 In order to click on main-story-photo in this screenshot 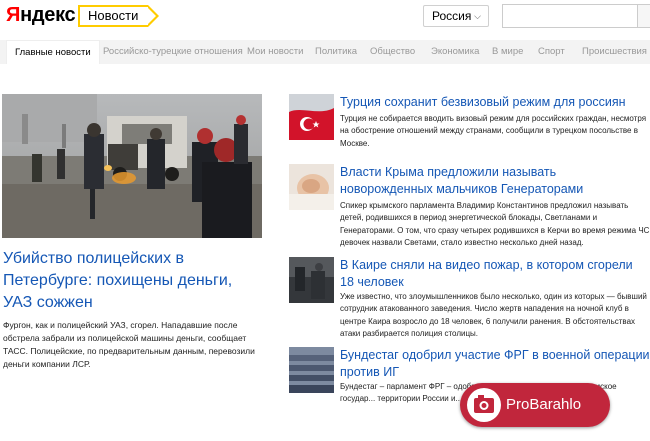, I will do `click(132, 166)`.